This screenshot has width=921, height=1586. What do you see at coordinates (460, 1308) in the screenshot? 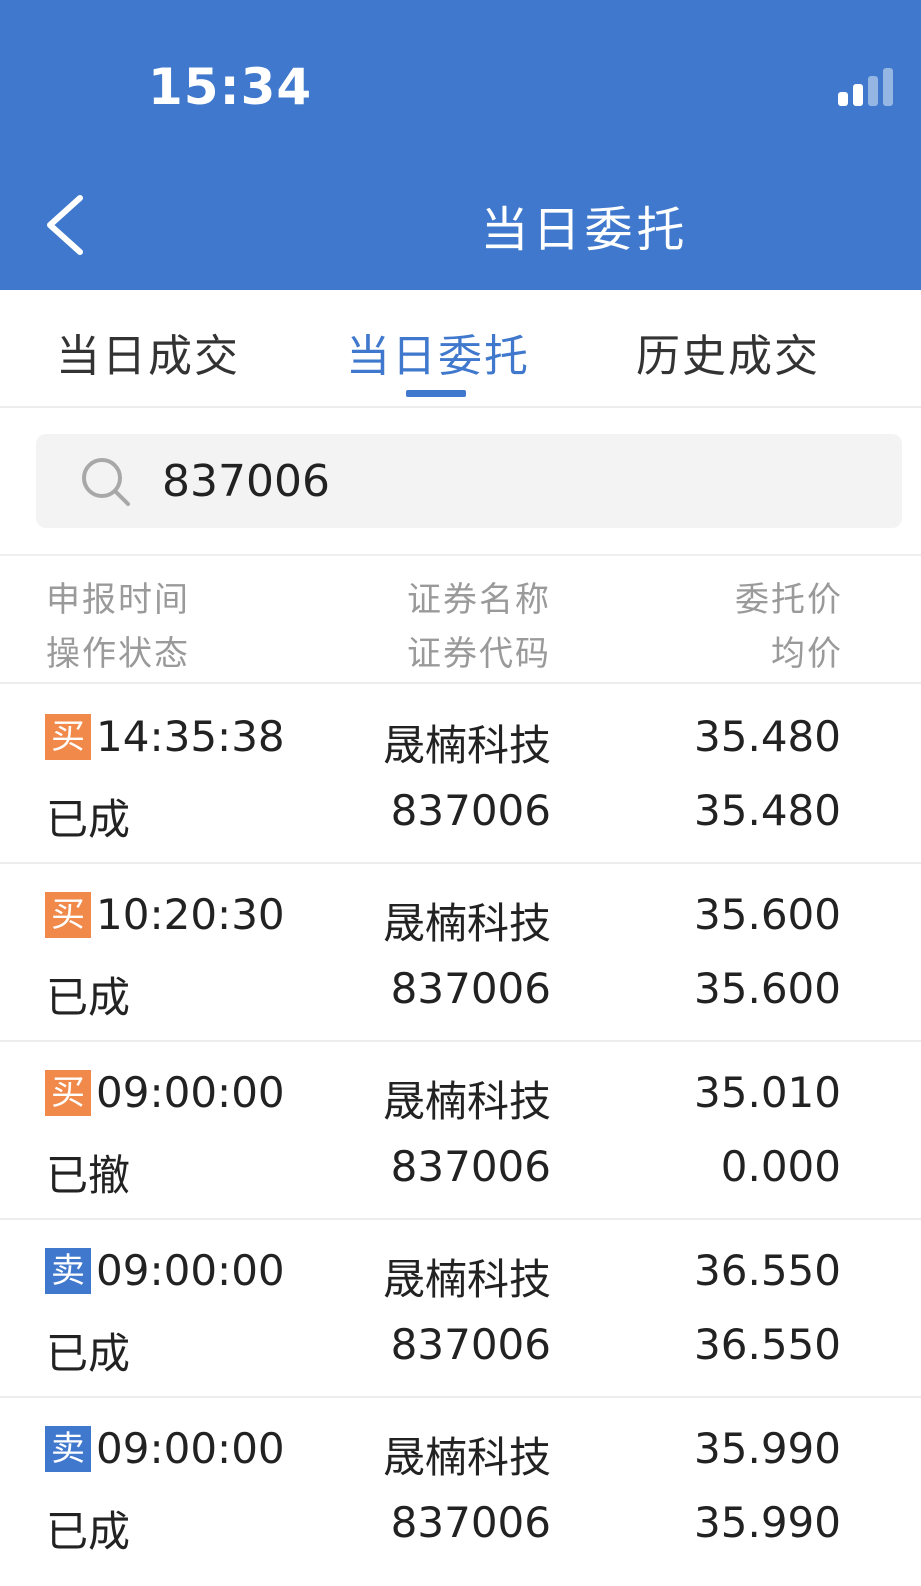
I see `order-row: 卖 09:00:00 已成 晟楠科技 837006 36.550 36.550` at bounding box center [460, 1308].